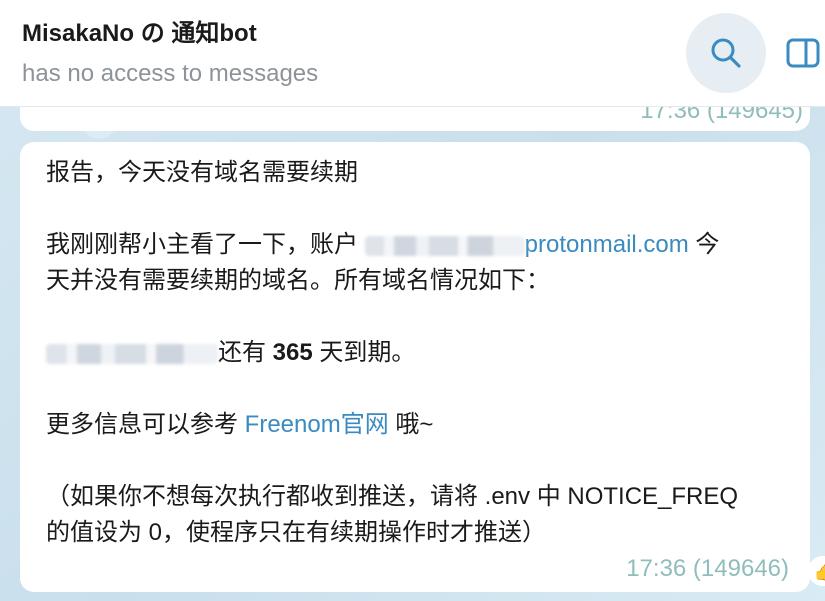 The image size is (825, 601). What do you see at coordinates (444, 245) in the screenshot?
I see `redacted-email-user` at bounding box center [444, 245].